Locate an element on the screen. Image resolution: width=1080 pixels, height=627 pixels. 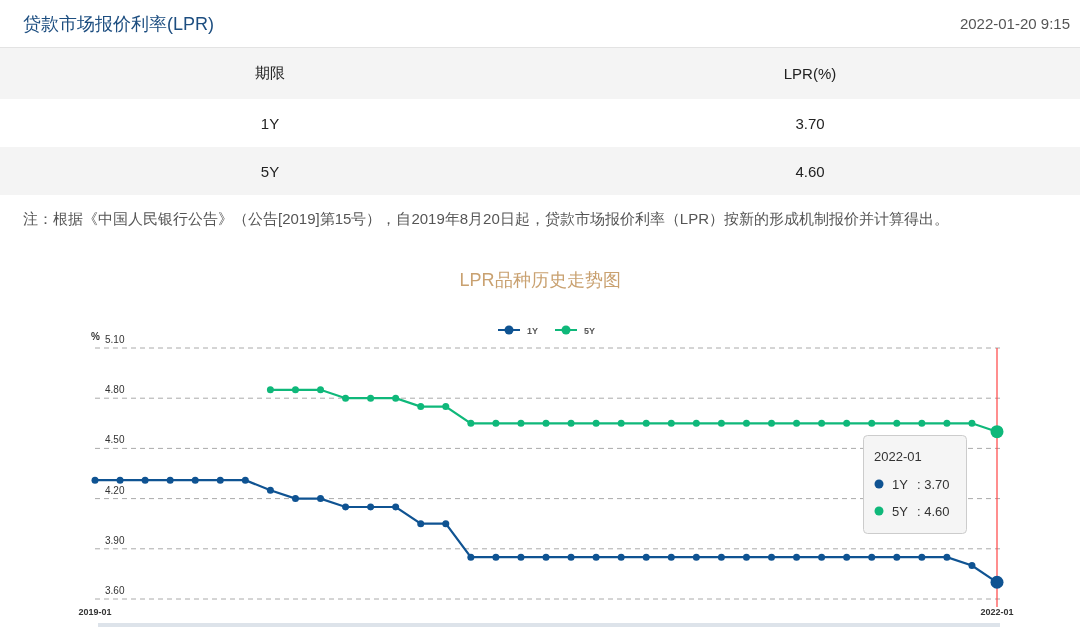
axis-label: 4.50 is located at coordinates (115, 440).